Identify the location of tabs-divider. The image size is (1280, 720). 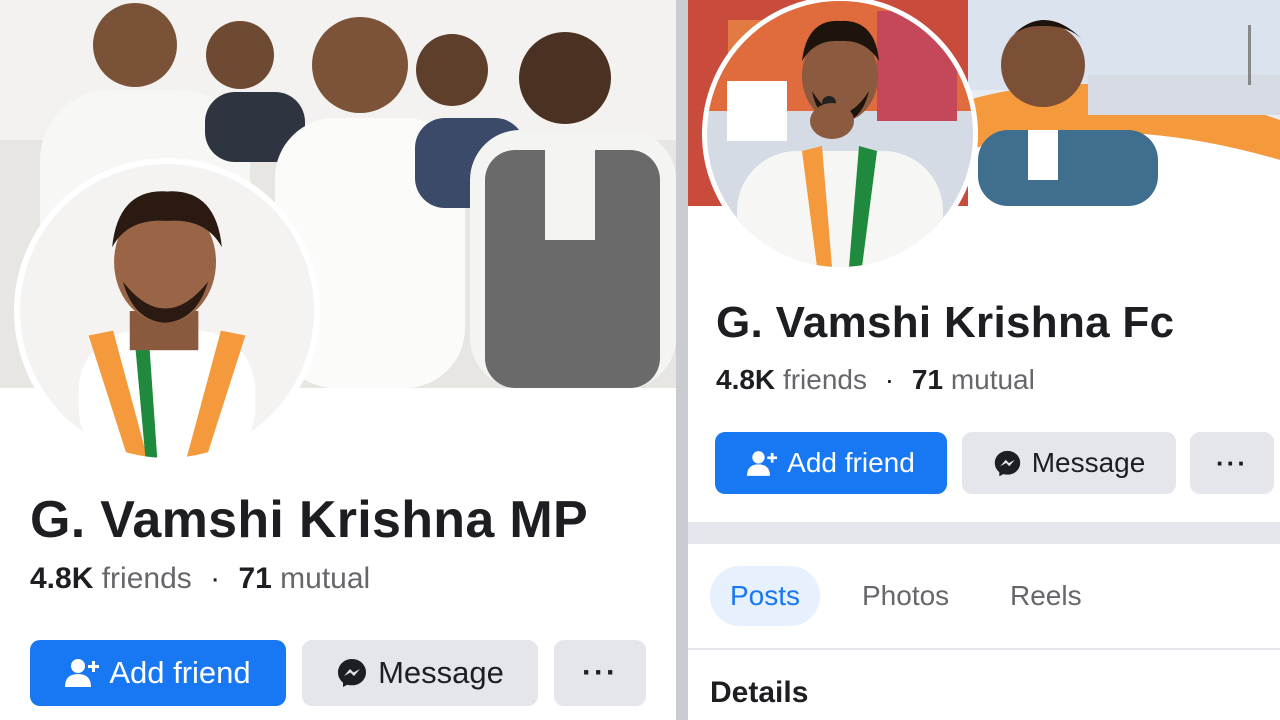
(984, 649).